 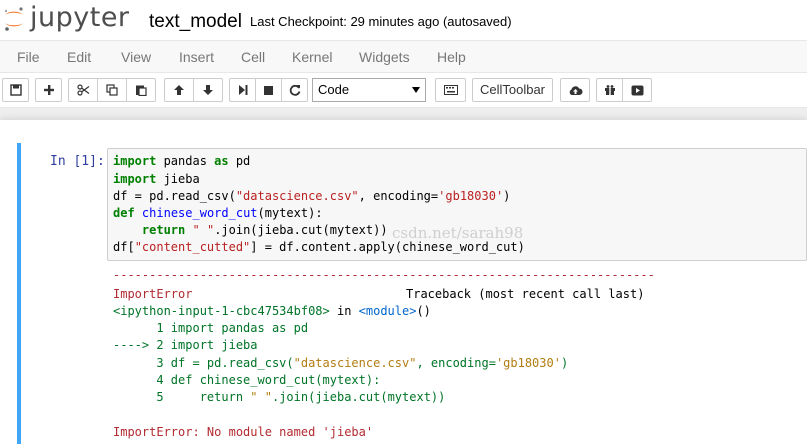 I want to click on interrupt-kernel-button, so click(x=268, y=90).